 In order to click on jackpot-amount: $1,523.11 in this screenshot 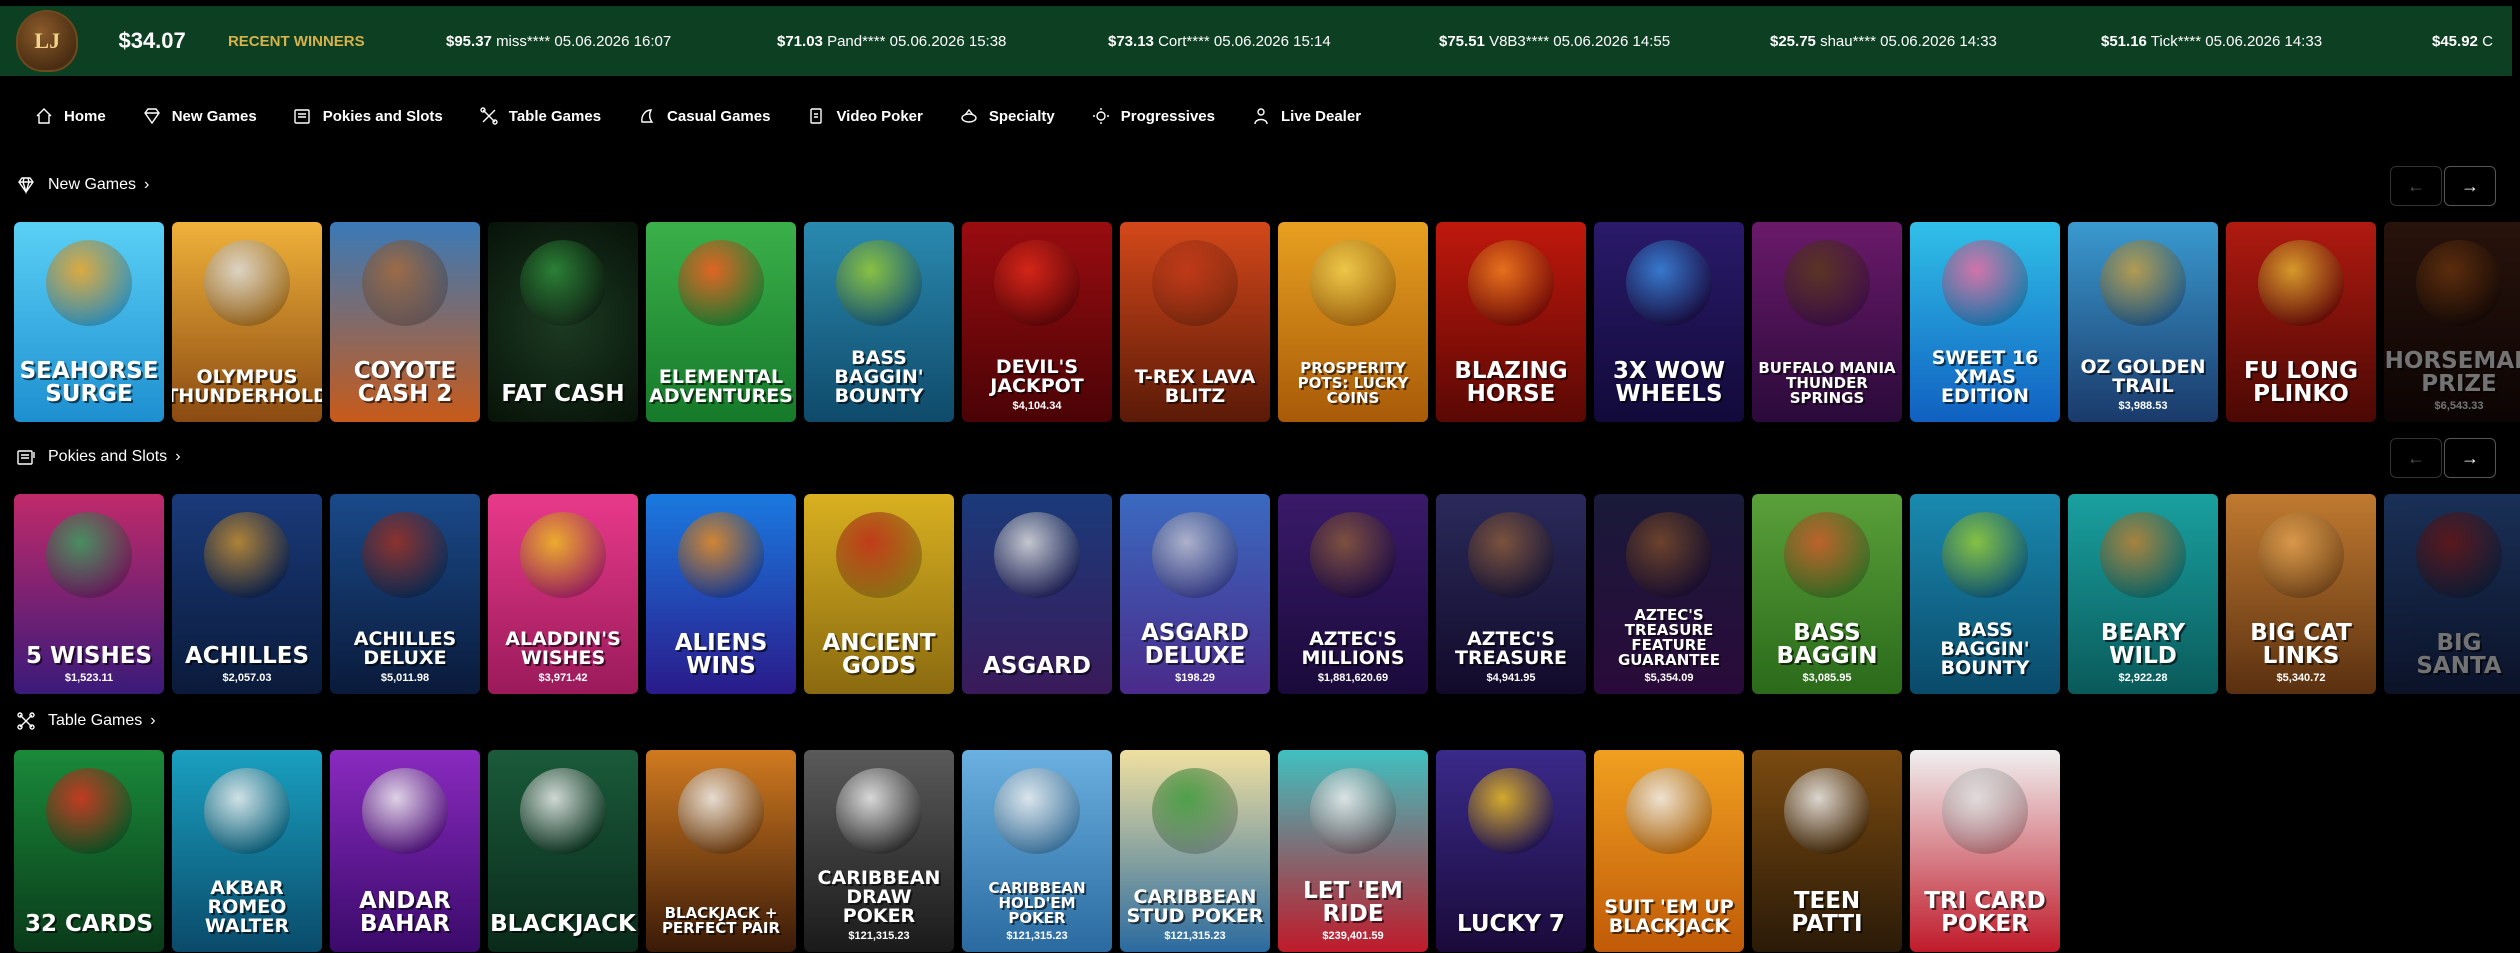, I will do `click(89, 678)`.